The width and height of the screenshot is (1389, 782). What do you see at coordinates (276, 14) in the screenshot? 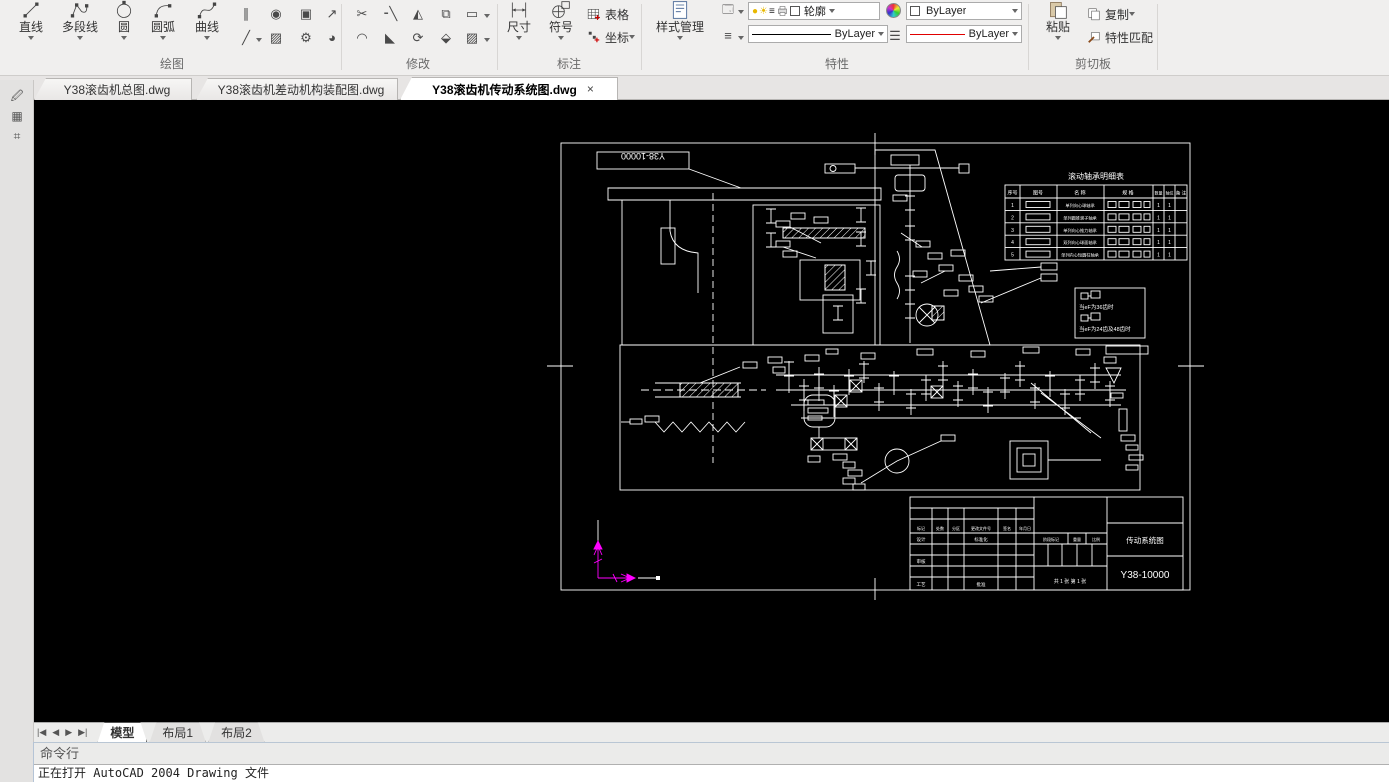
I see `region-icon: ◉` at bounding box center [276, 14].